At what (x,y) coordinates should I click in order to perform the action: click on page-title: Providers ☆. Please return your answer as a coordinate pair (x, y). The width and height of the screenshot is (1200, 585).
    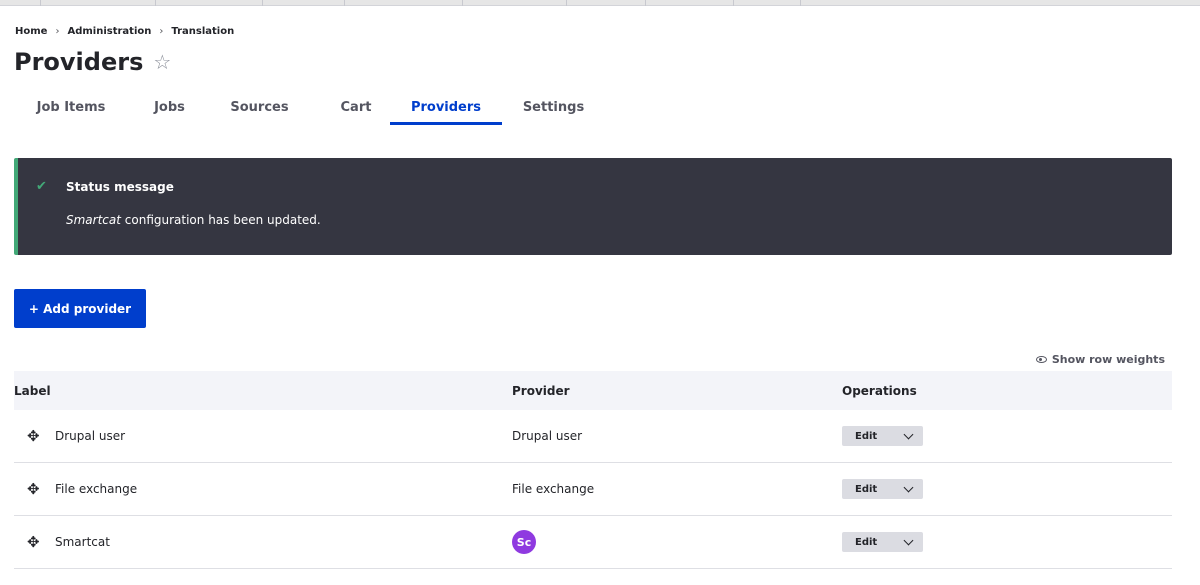
    Looking at the image, I should click on (92, 62).